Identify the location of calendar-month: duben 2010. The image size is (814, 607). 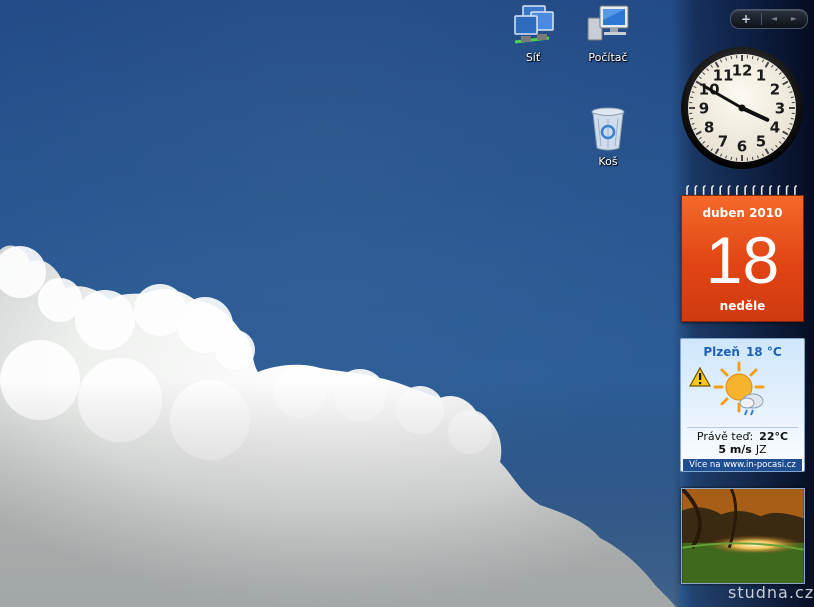
(742, 213).